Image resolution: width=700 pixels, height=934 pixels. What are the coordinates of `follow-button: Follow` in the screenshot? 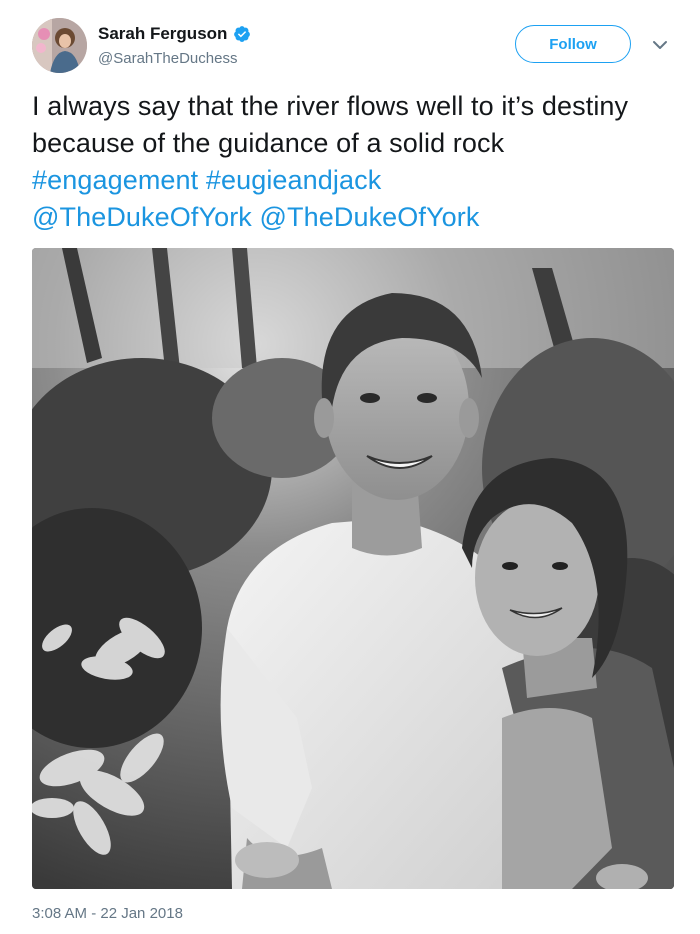 It's located at (573, 44).